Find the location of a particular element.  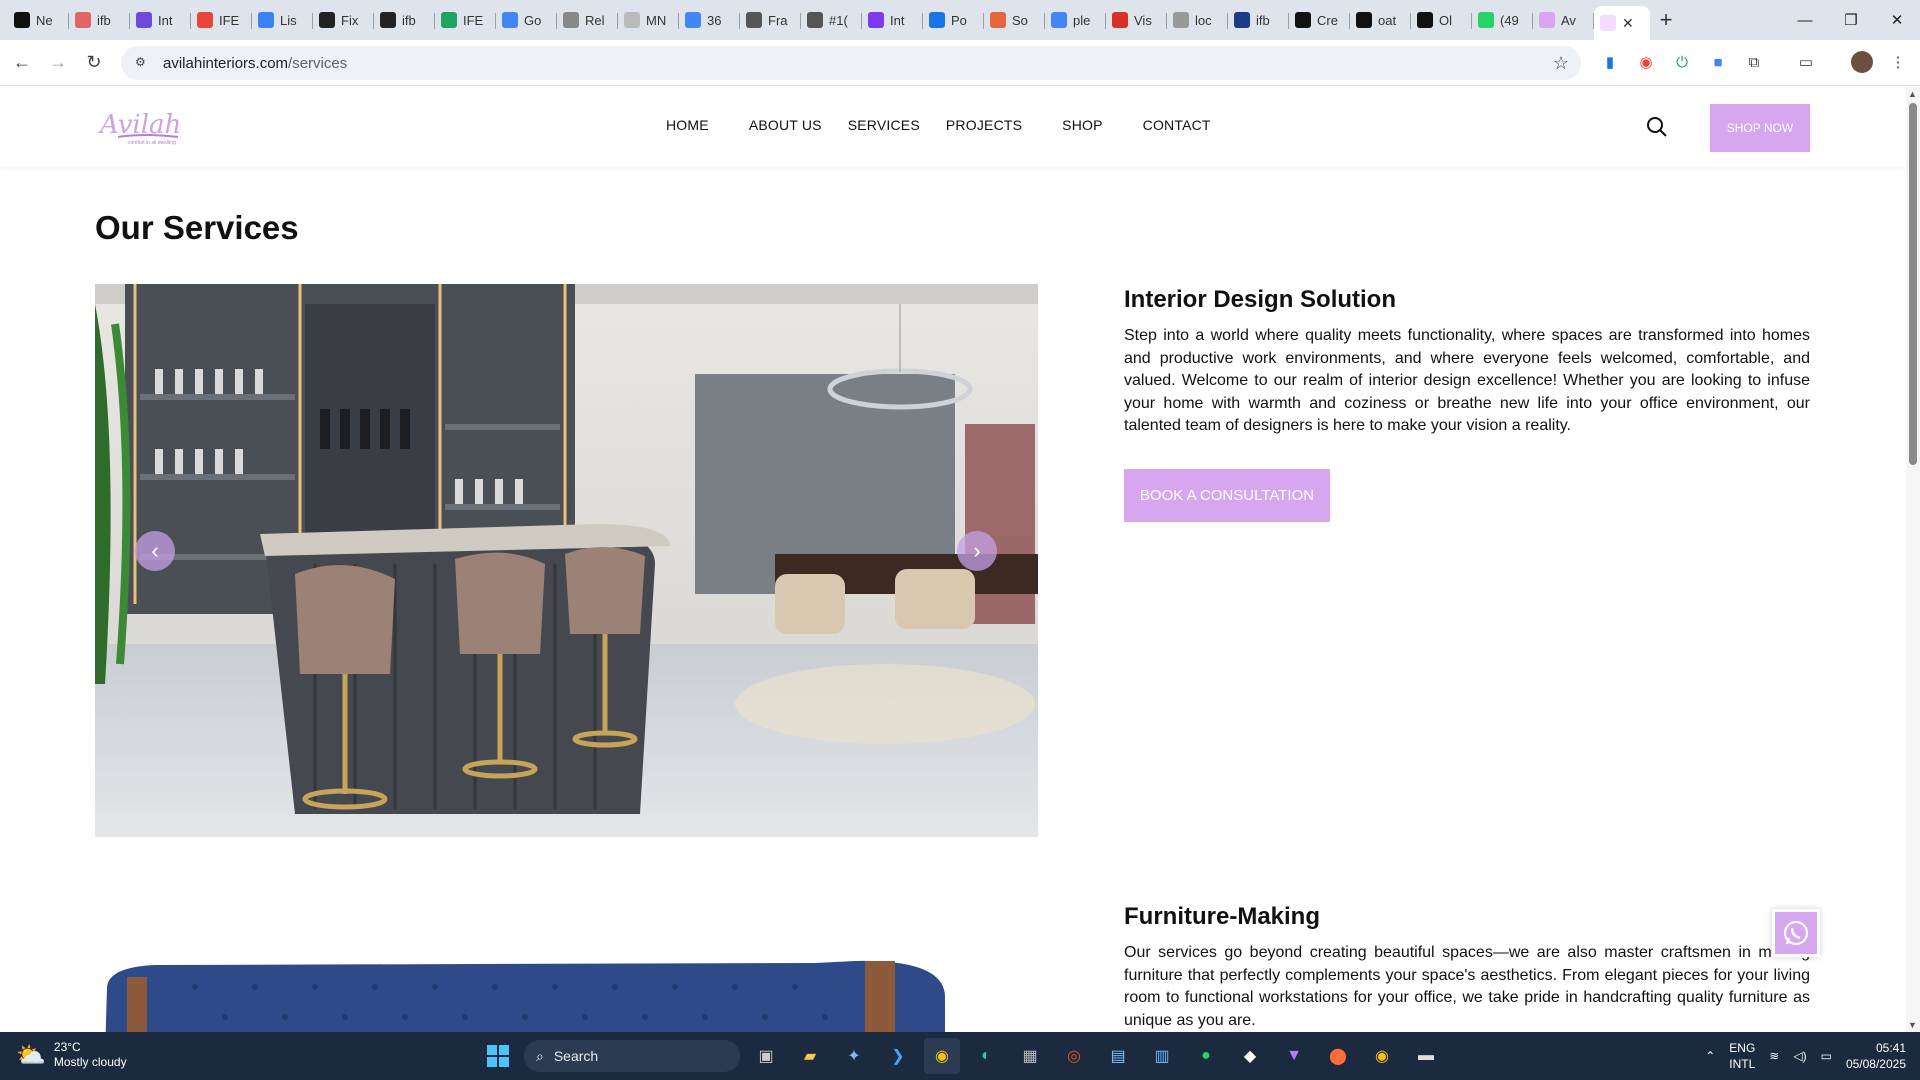

avilah-logo: Avilah comfort in all dwelling is located at coordinates (141, 127).